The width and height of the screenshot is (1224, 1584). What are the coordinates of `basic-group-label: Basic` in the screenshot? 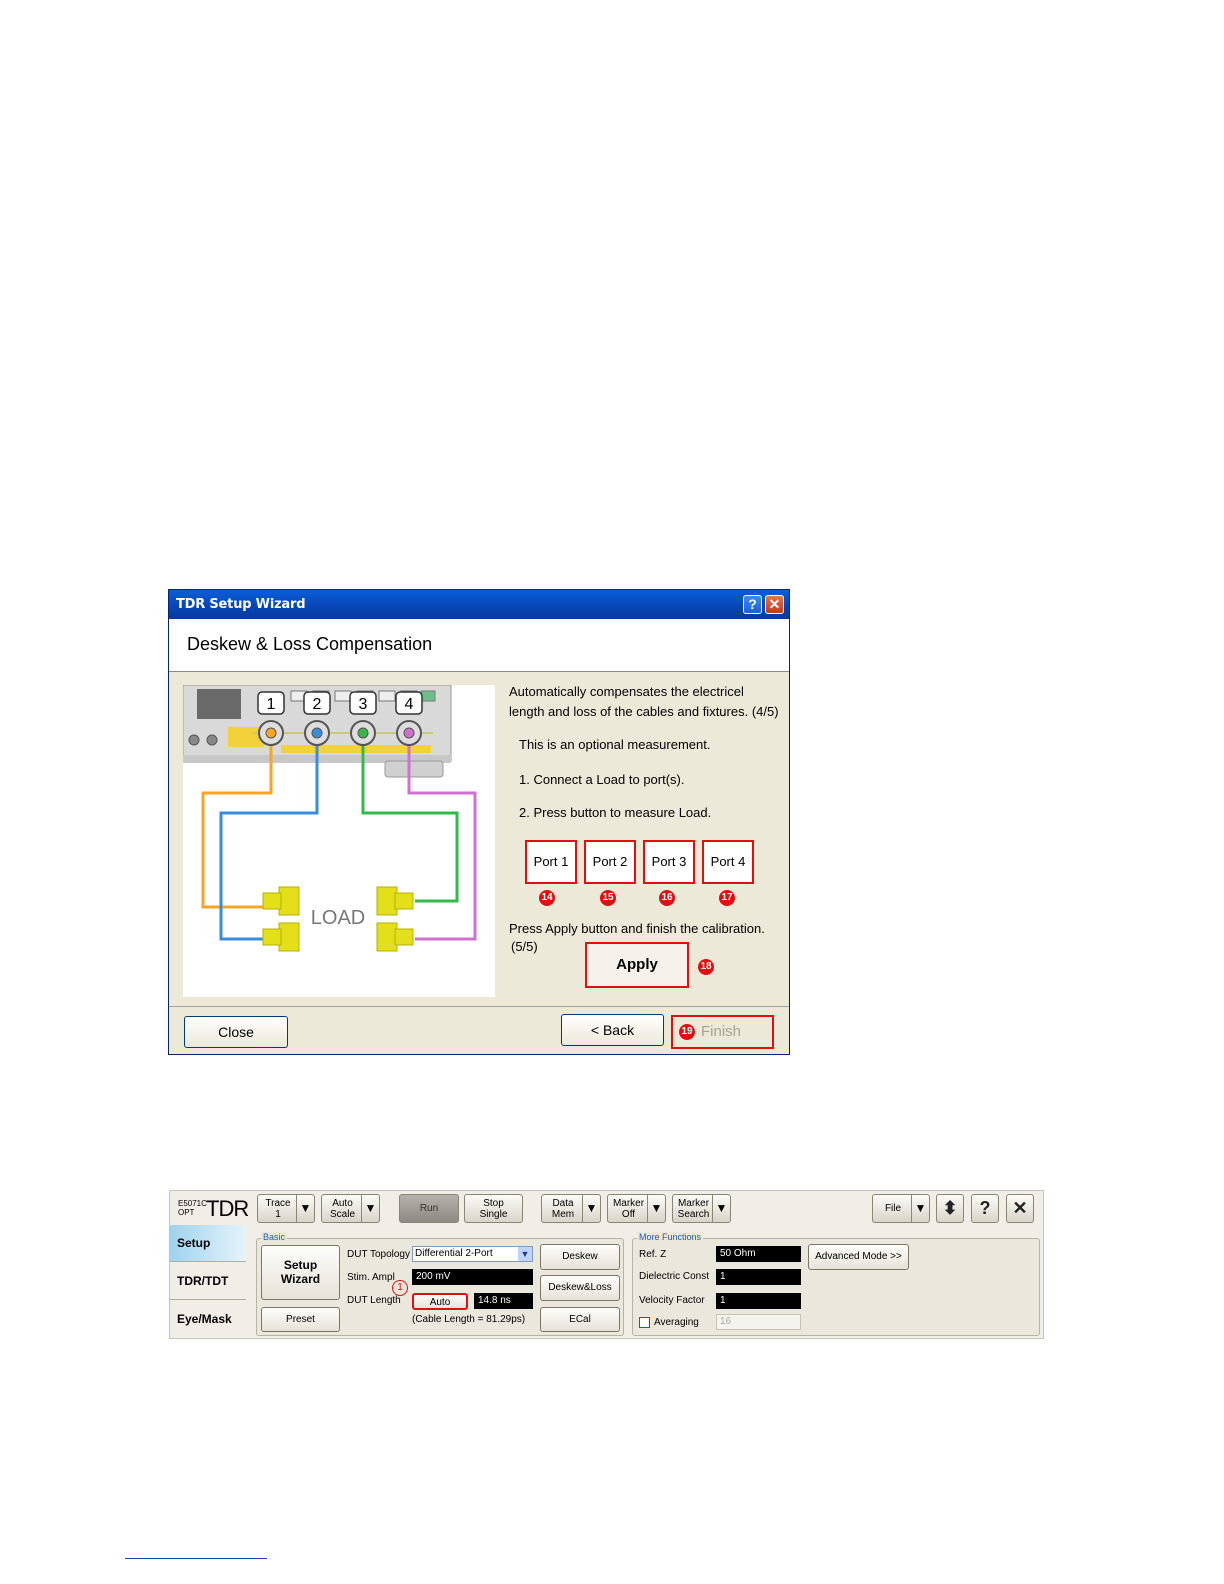 It's located at (274, 1237).